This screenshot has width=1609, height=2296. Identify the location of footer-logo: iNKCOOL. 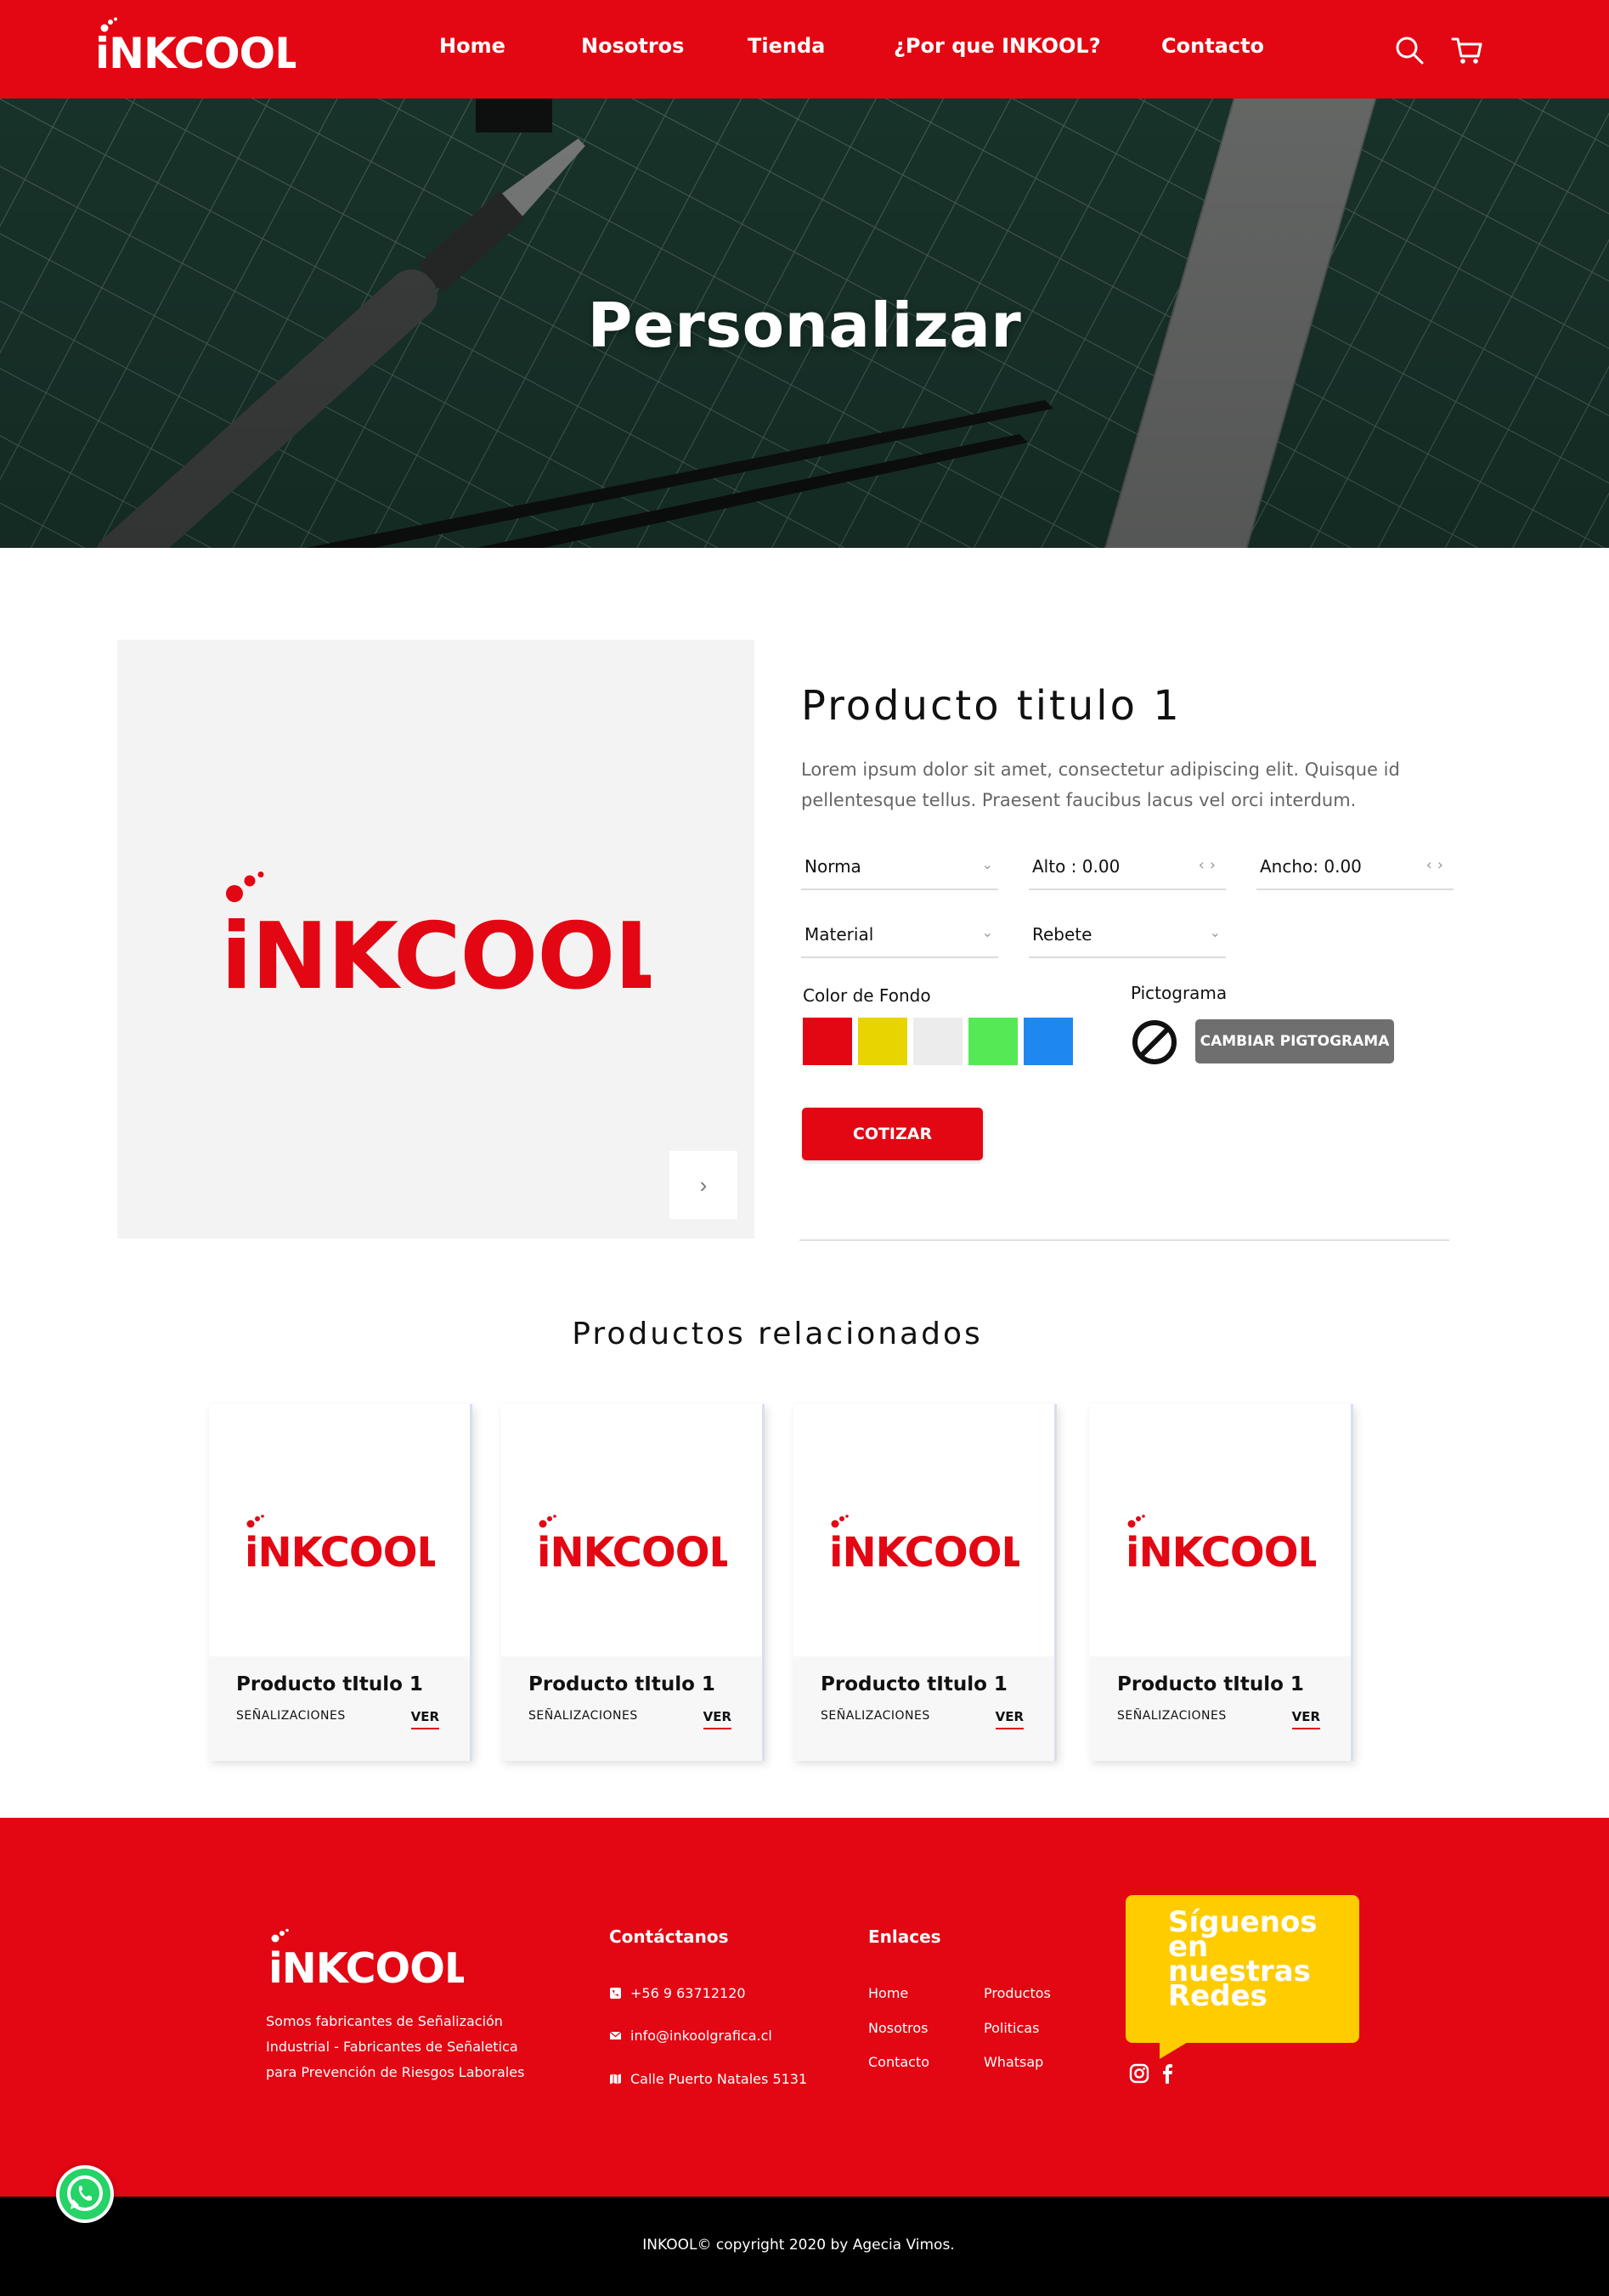
(366, 1958).